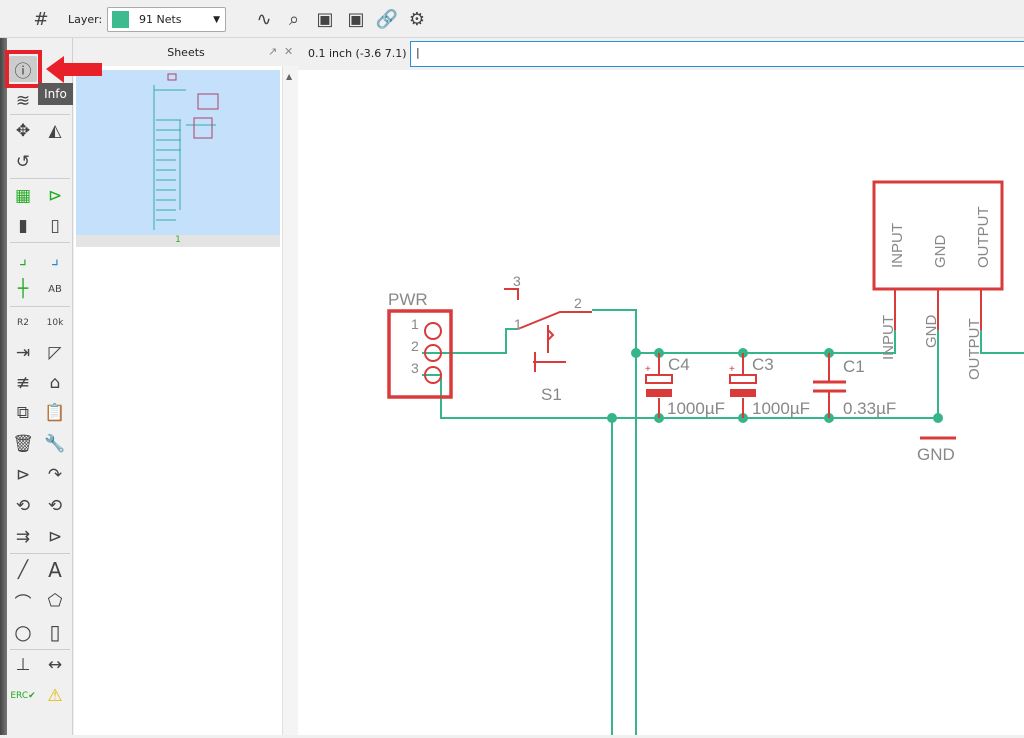  What do you see at coordinates (55, 94) in the screenshot?
I see `info-tooltip: Info` at bounding box center [55, 94].